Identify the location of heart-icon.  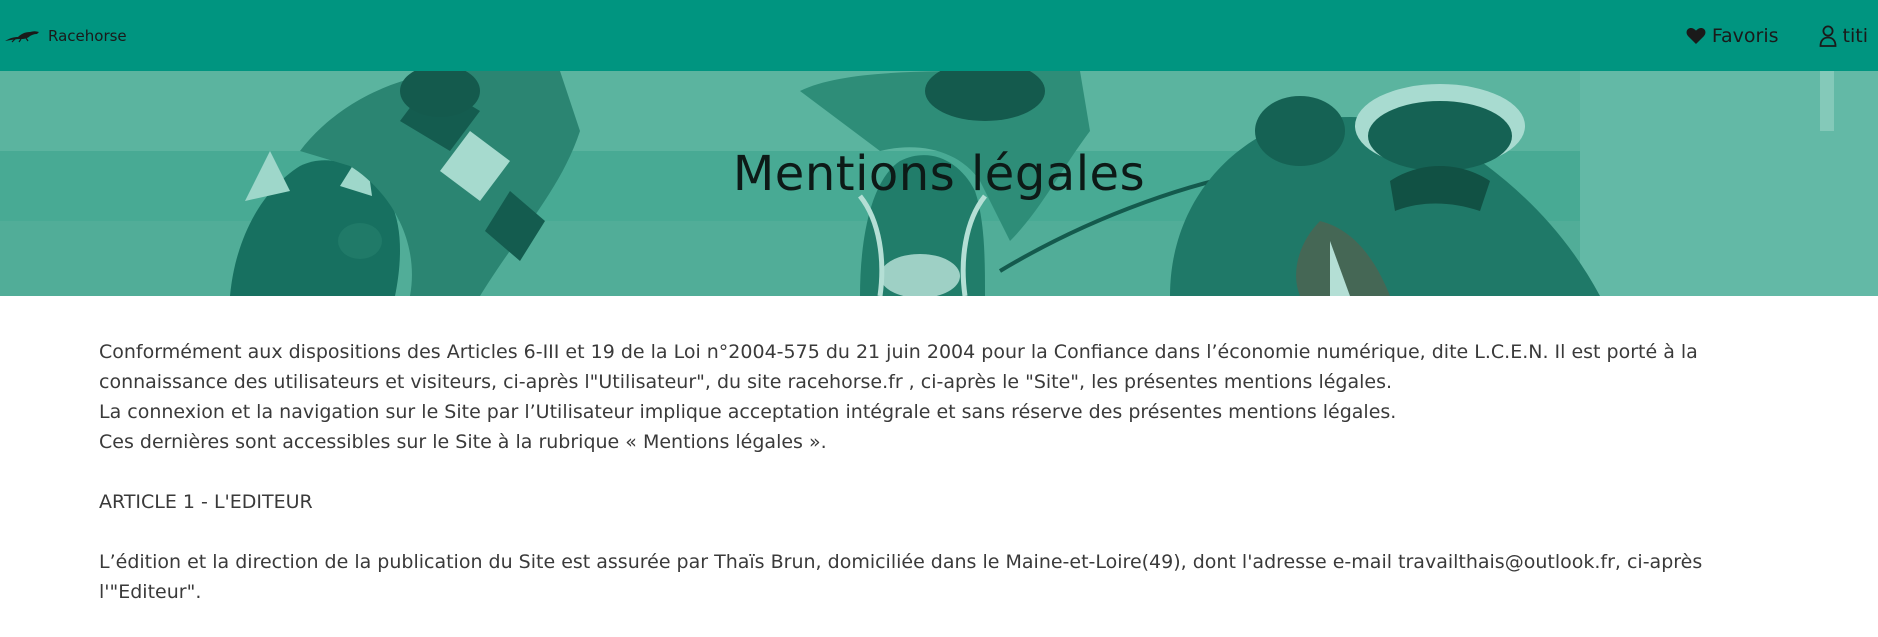
(1696, 36).